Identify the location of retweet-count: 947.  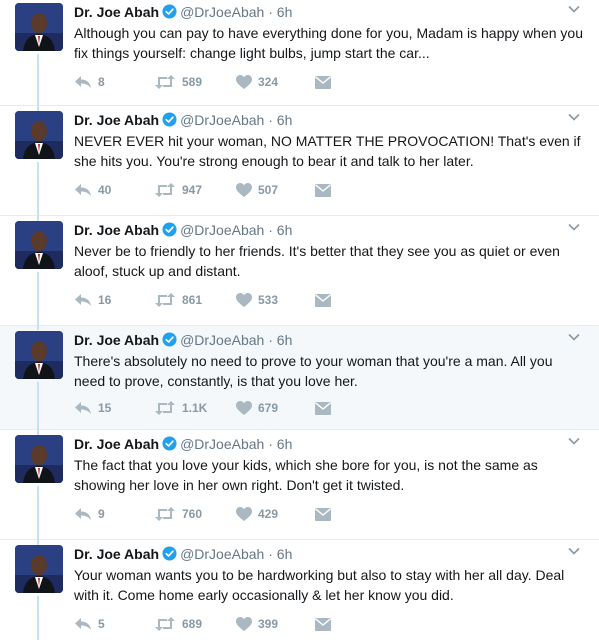
(192, 190).